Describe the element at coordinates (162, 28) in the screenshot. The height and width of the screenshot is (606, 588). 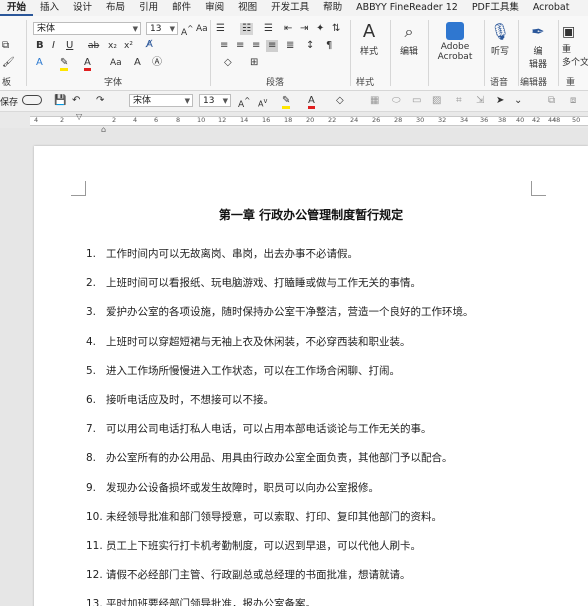
I see `font-size-combo: 13 ▼` at that location.